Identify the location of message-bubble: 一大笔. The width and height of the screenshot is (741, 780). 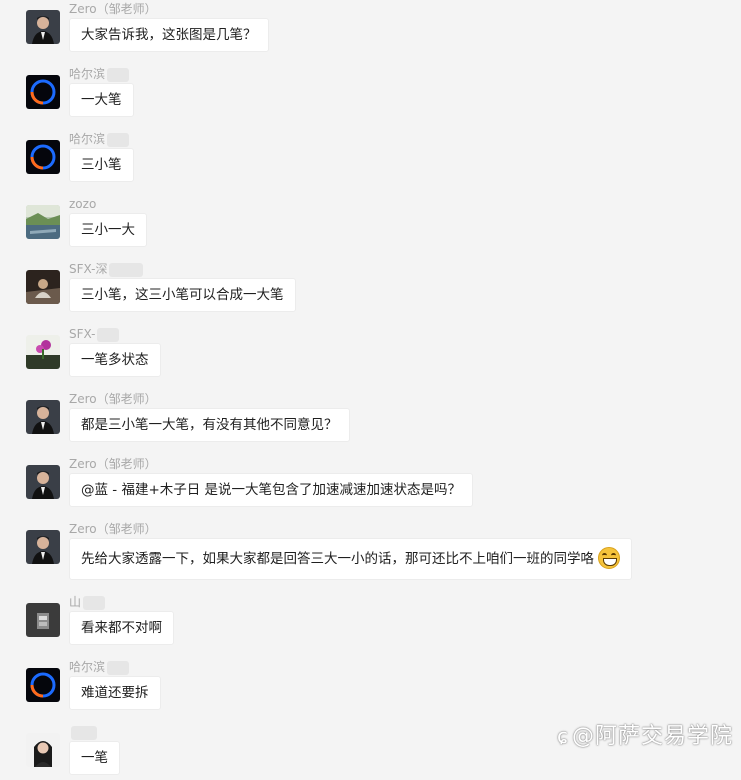
(101, 100).